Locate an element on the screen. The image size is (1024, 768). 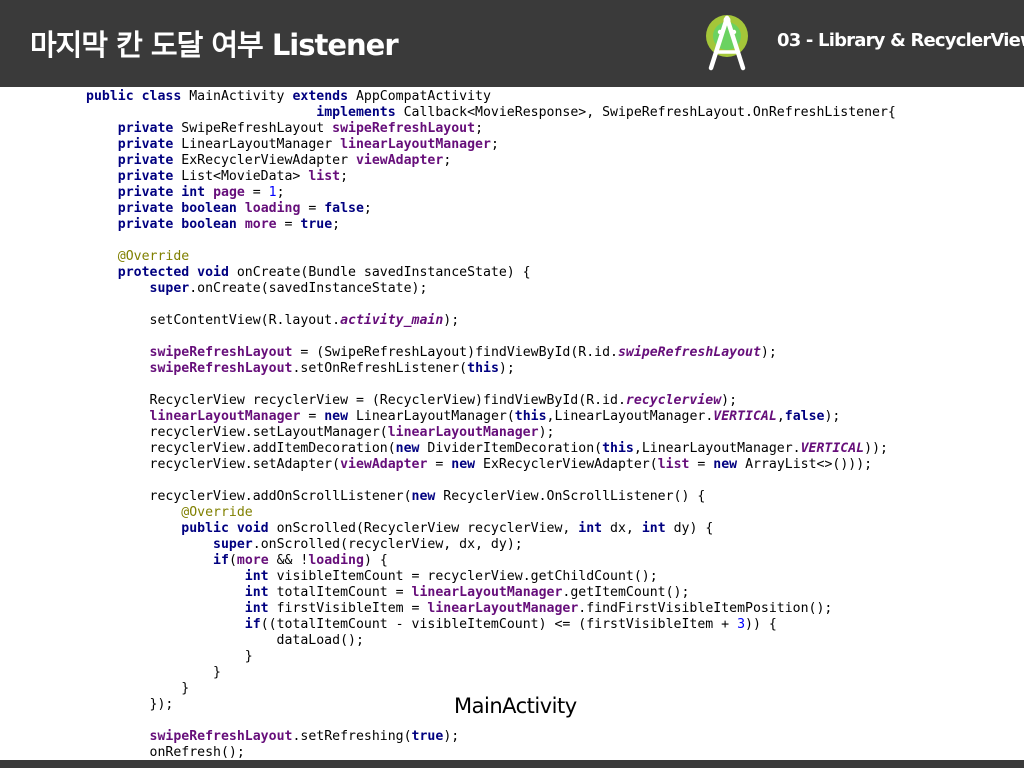
code-token: private int is located at coordinates (161, 192).